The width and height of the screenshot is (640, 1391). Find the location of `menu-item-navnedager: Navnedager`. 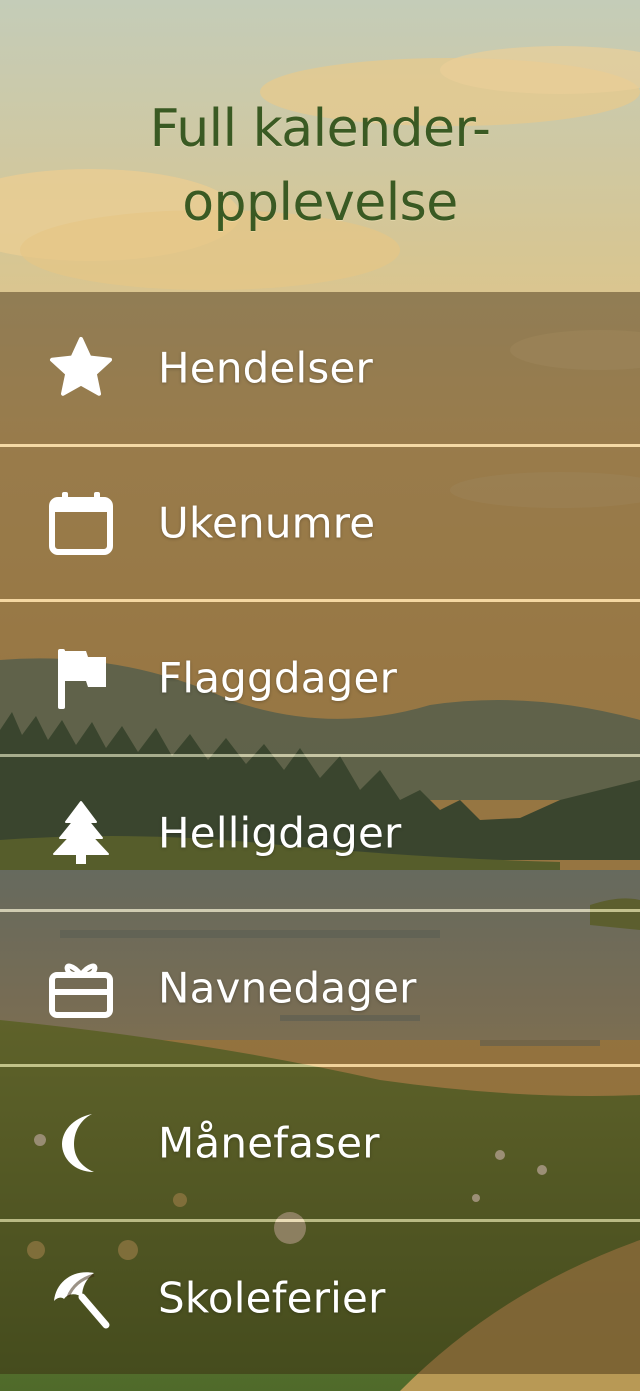

menu-item-navnedager: Navnedager is located at coordinates (320, 988).